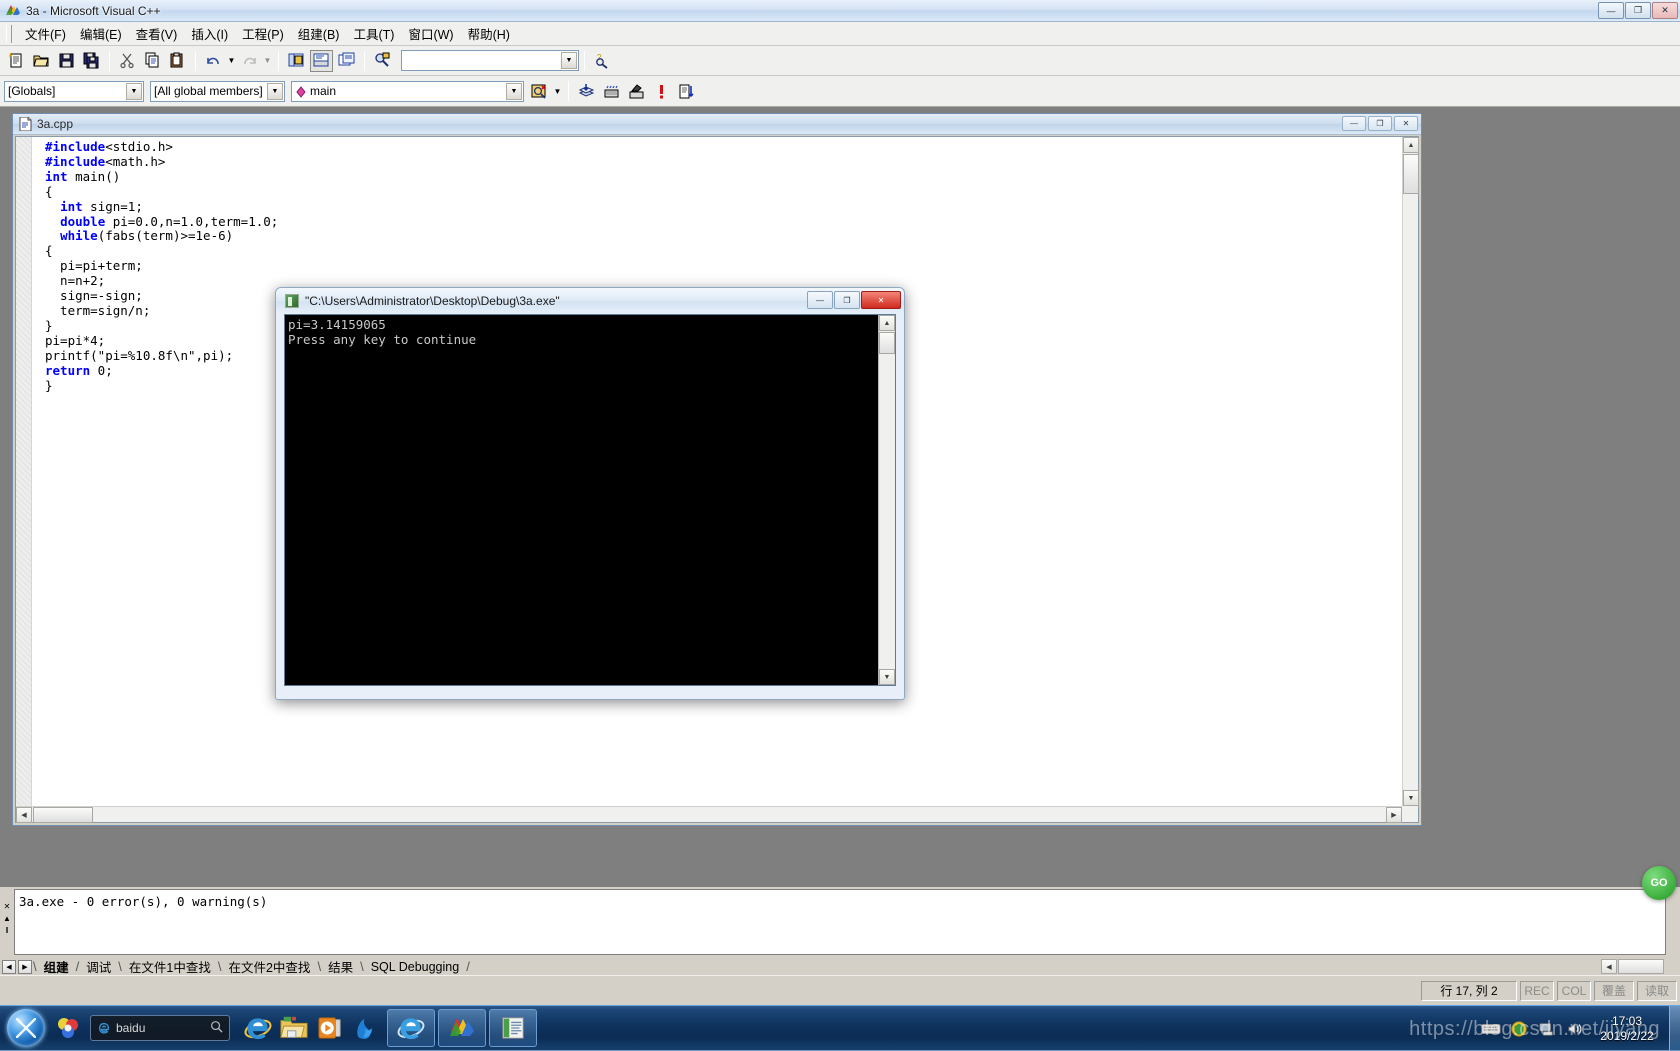 This screenshot has height=1051, width=1680. Describe the element at coordinates (661, 91) in the screenshot. I see `execute-icon` at that location.